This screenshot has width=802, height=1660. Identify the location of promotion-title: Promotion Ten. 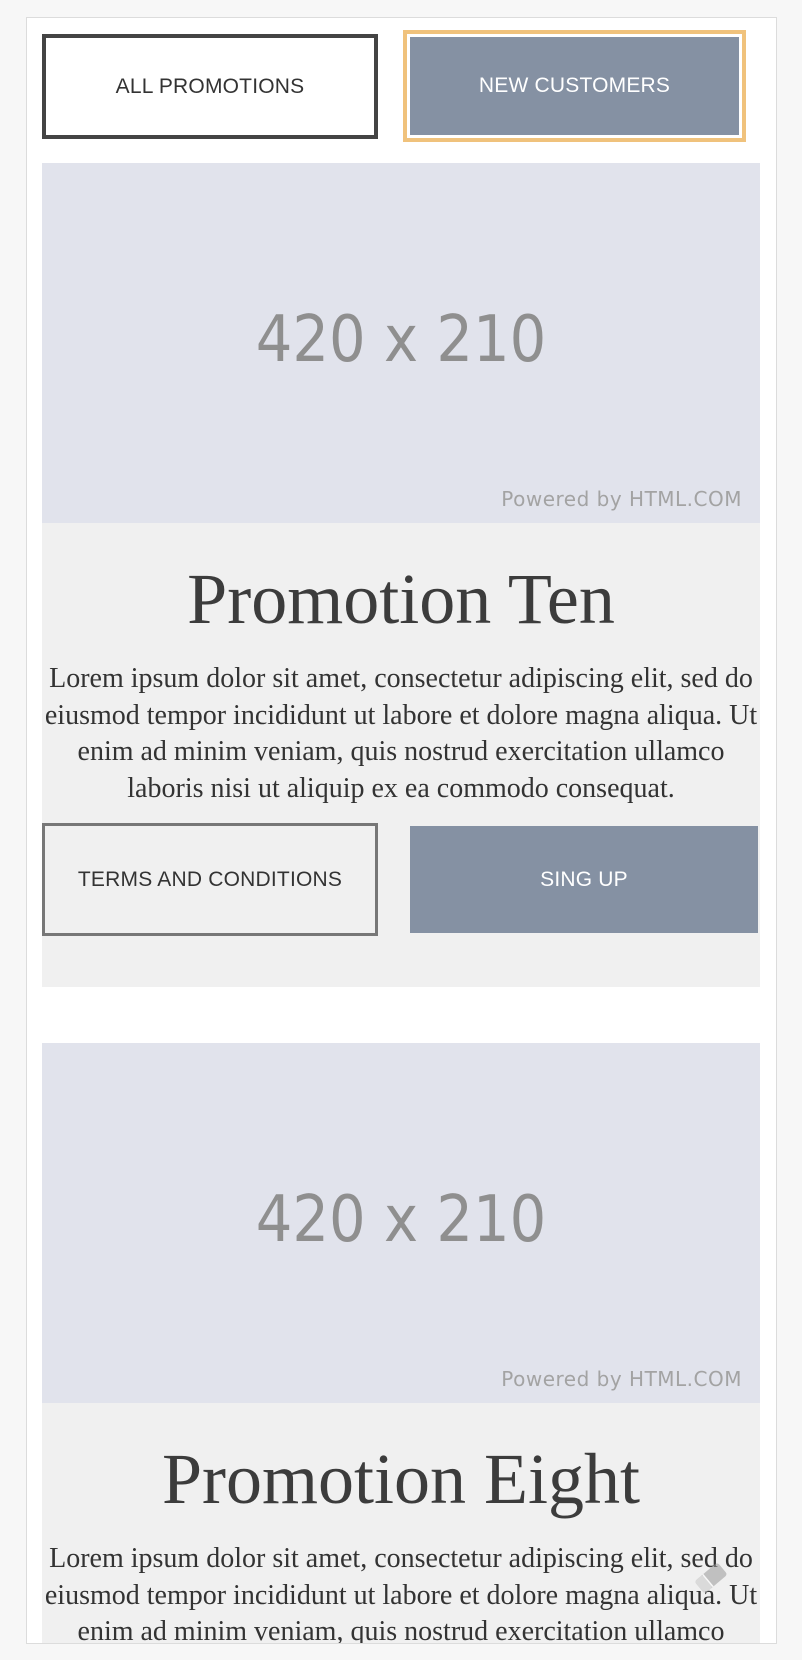
(401, 599).